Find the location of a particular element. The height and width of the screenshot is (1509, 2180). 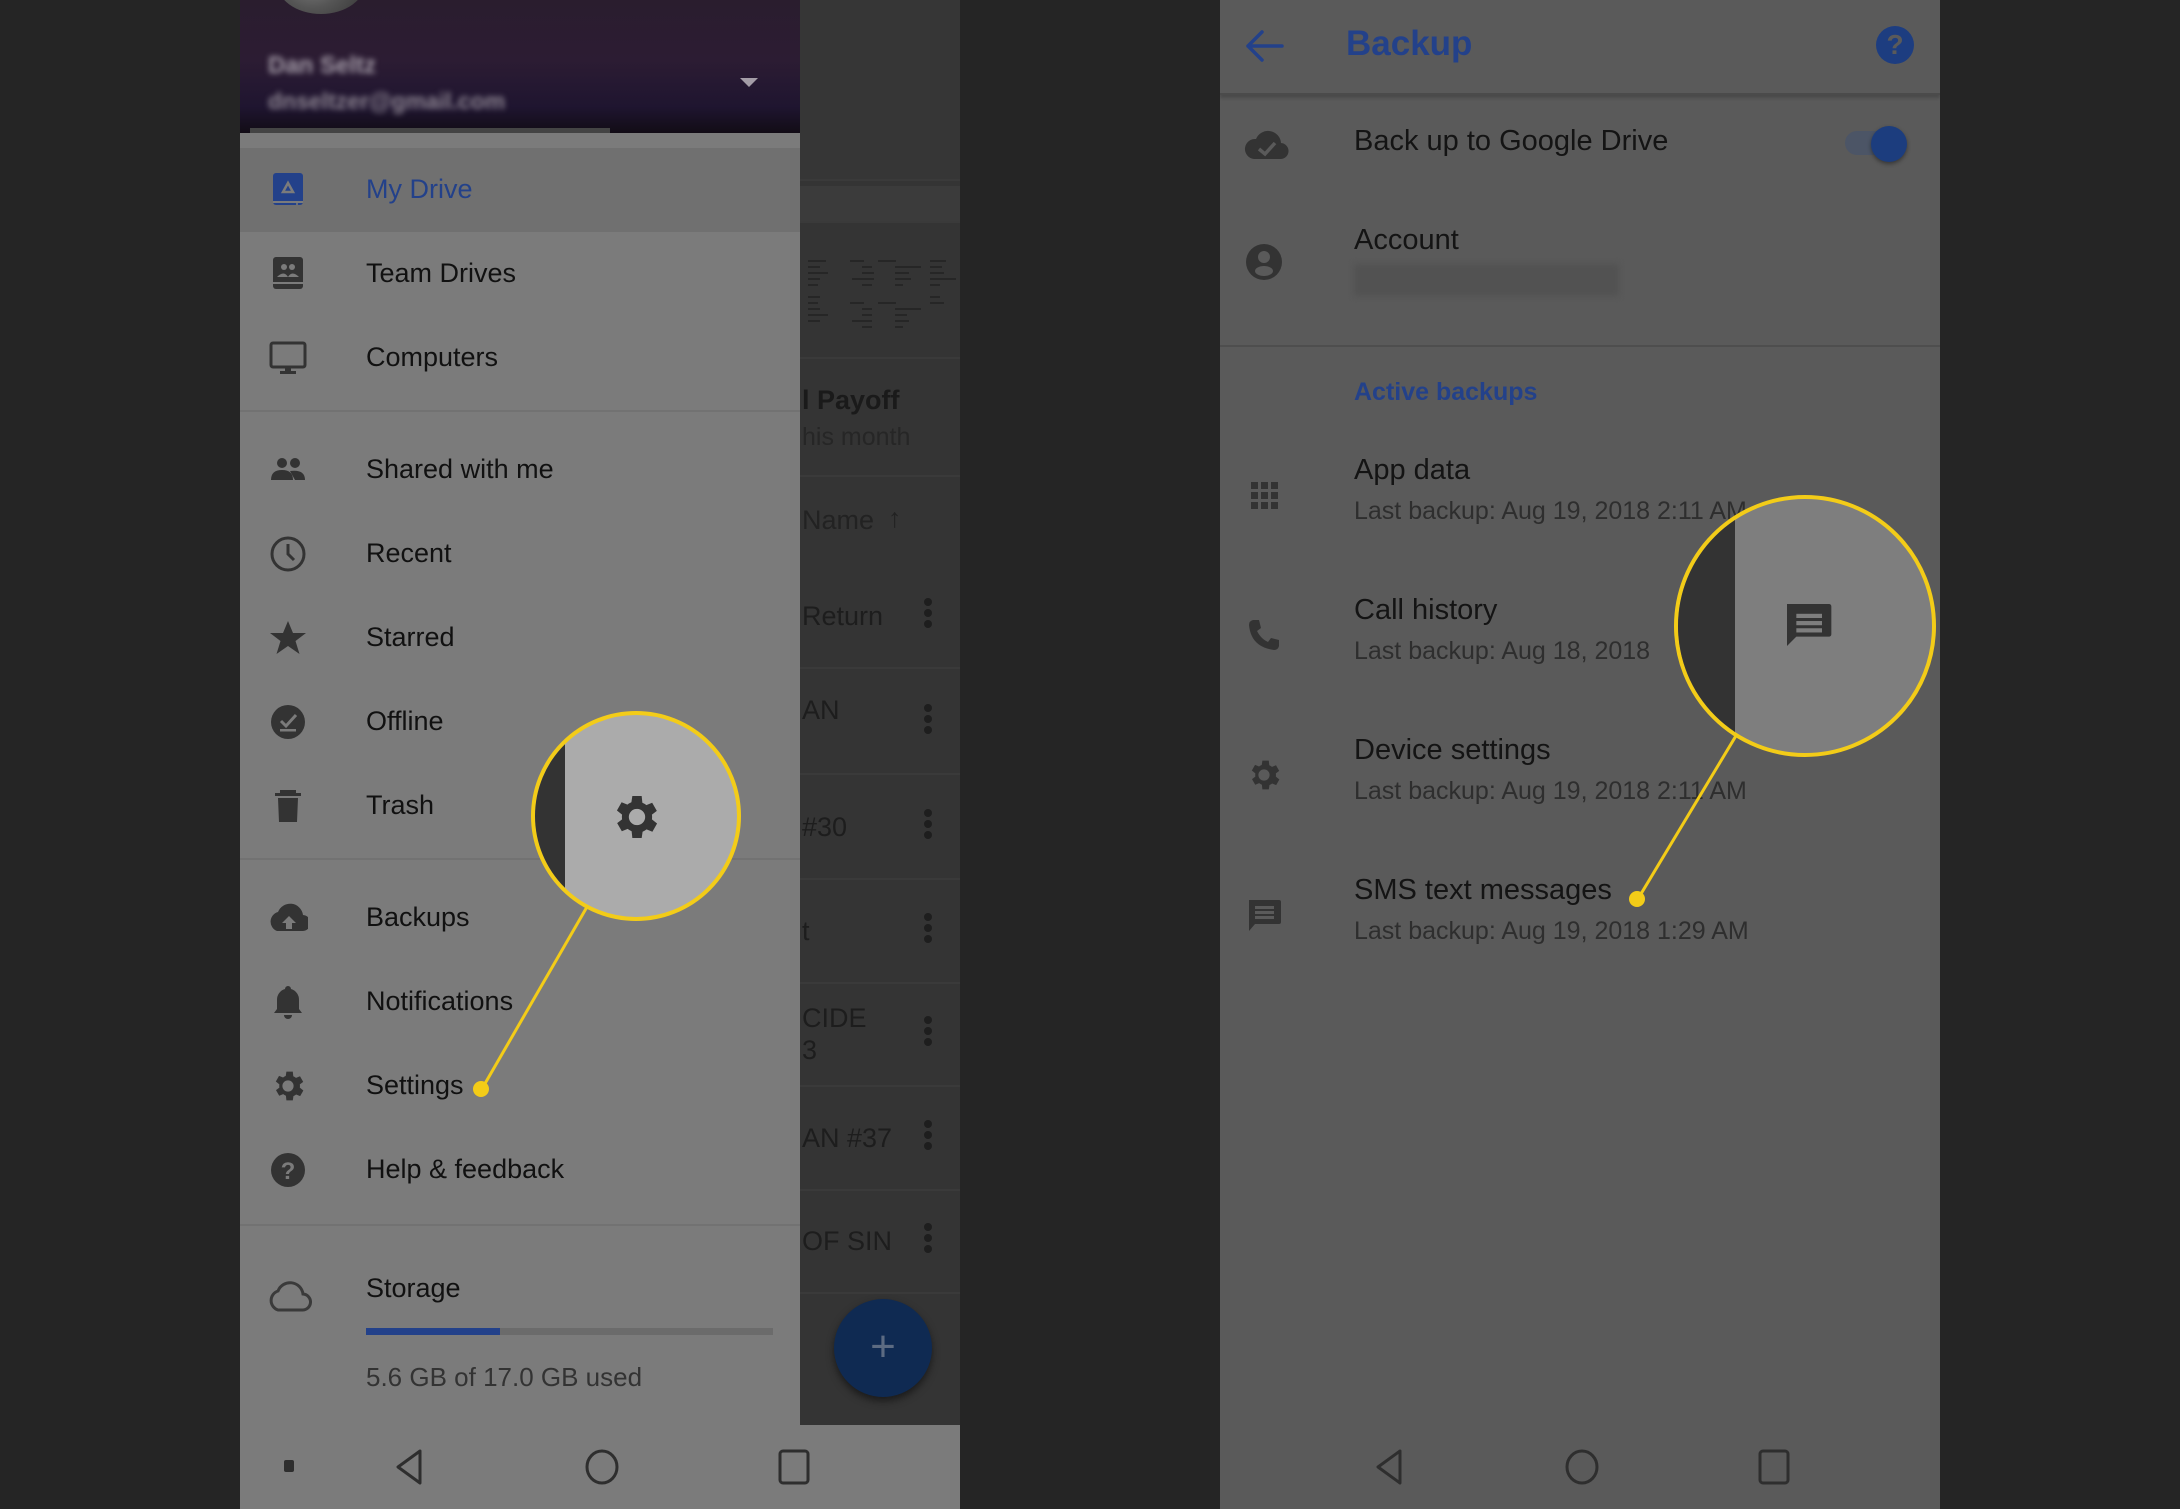

clock-icon is located at coordinates (288, 554).